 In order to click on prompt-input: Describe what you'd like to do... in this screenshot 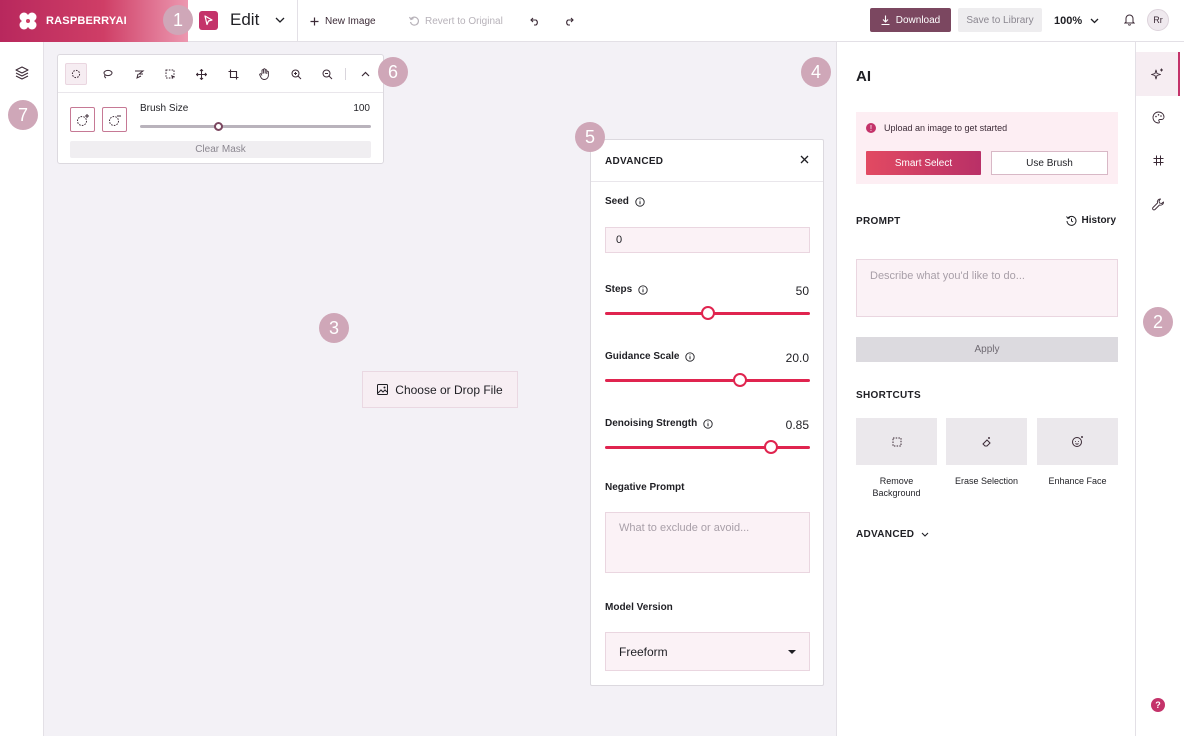, I will do `click(987, 288)`.